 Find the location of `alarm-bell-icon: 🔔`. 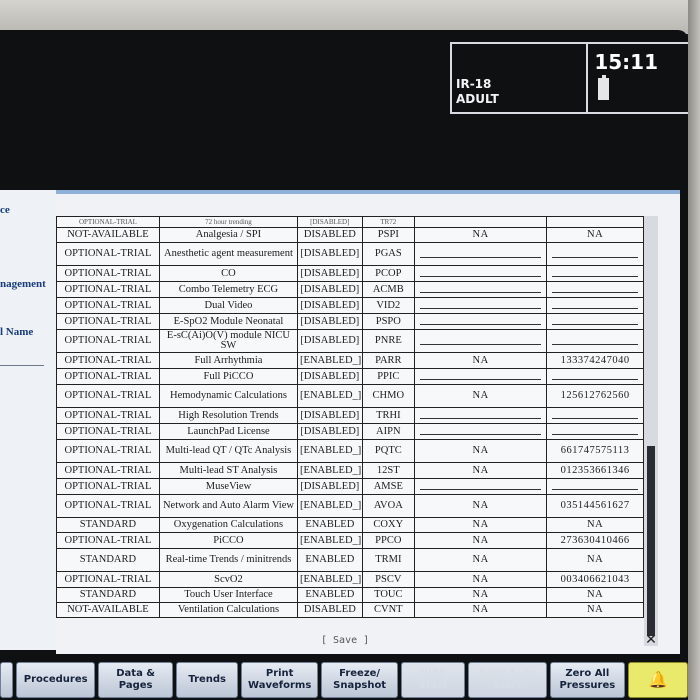

alarm-bell-icon: 🔔 is located at coordinates (657, 680).